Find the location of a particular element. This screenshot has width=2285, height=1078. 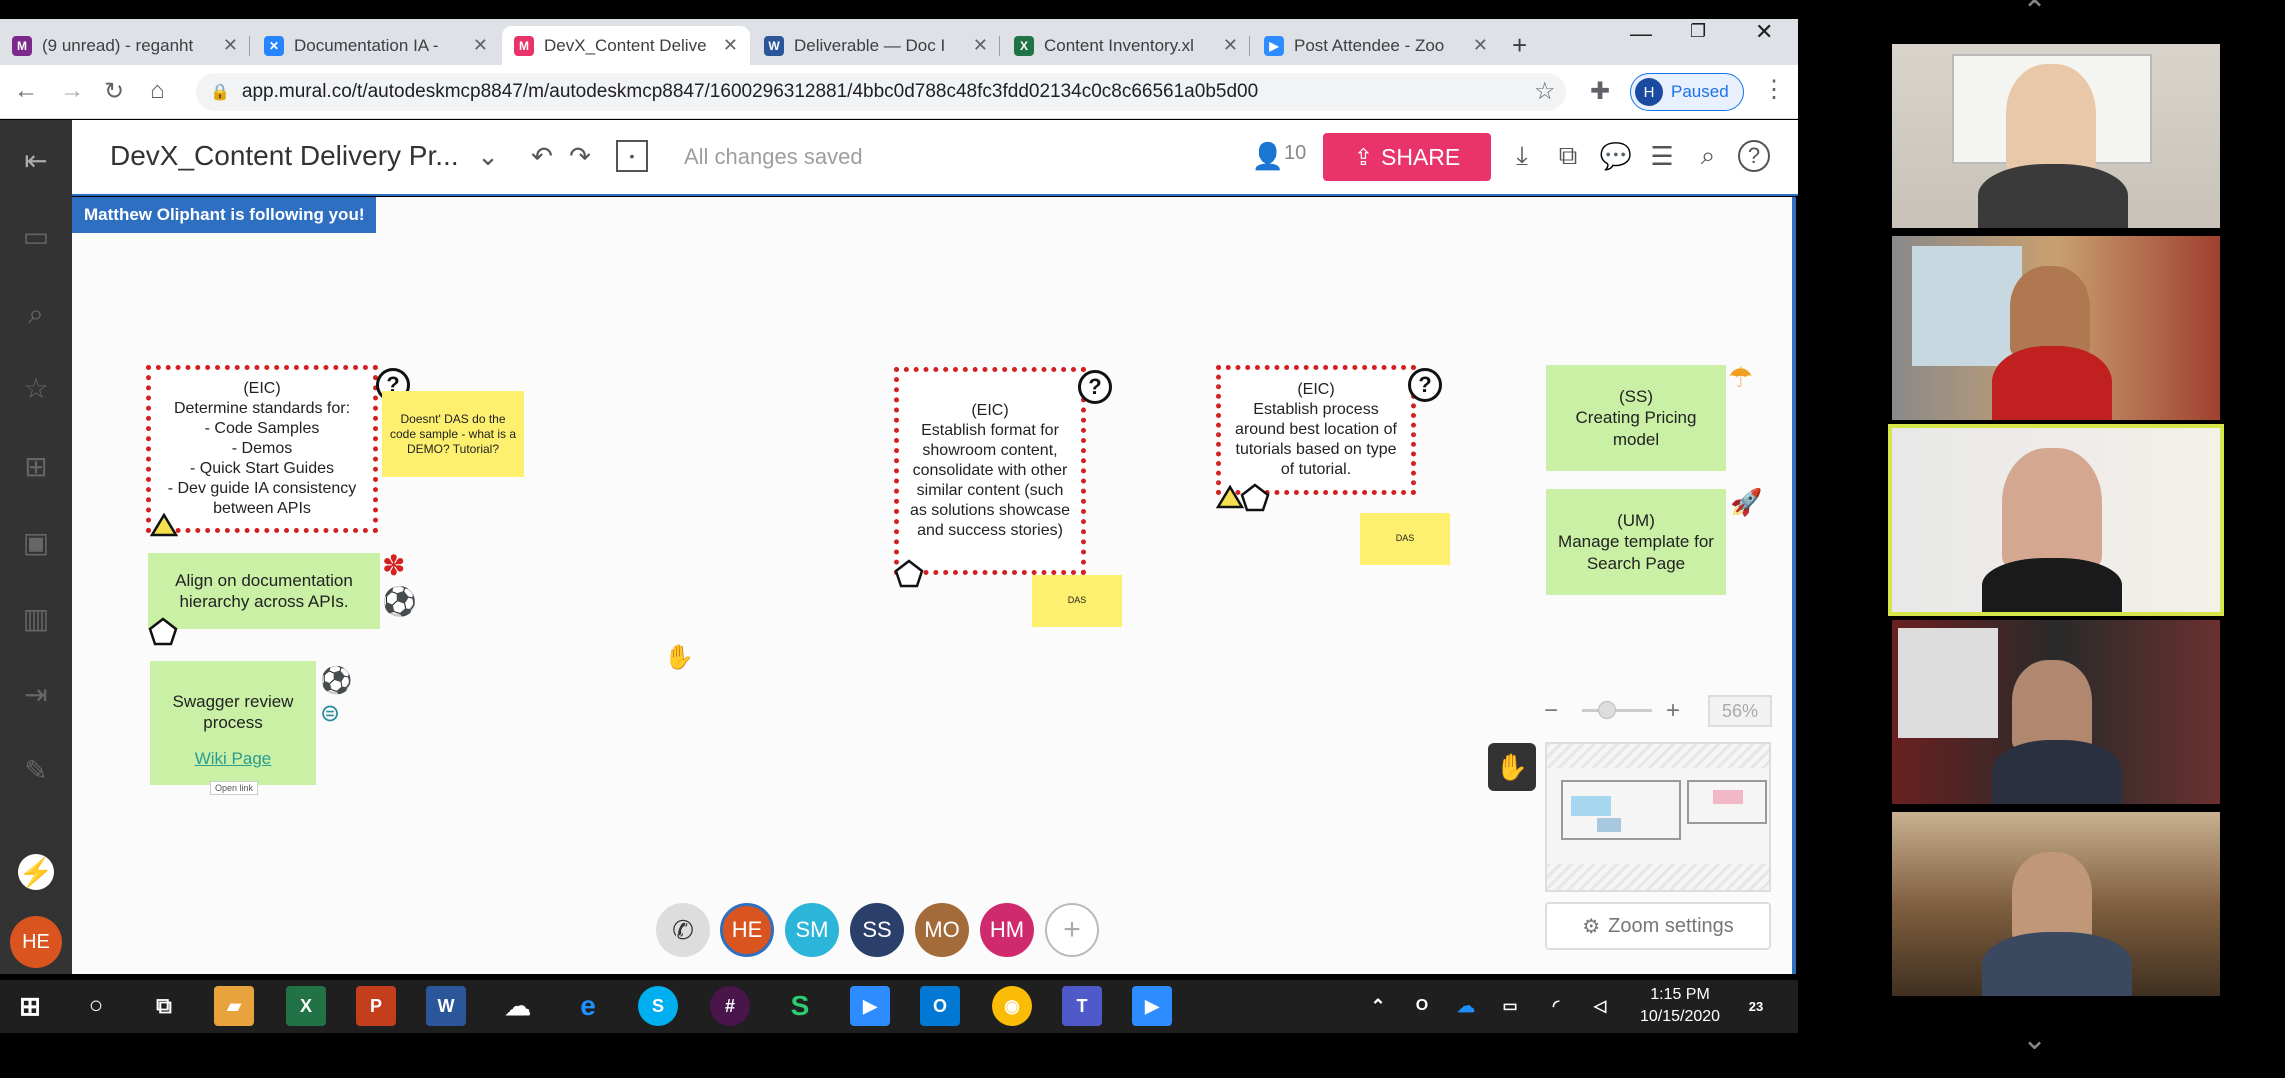

wifi-icon: ◜ is located at coordinates (1556, 1006).